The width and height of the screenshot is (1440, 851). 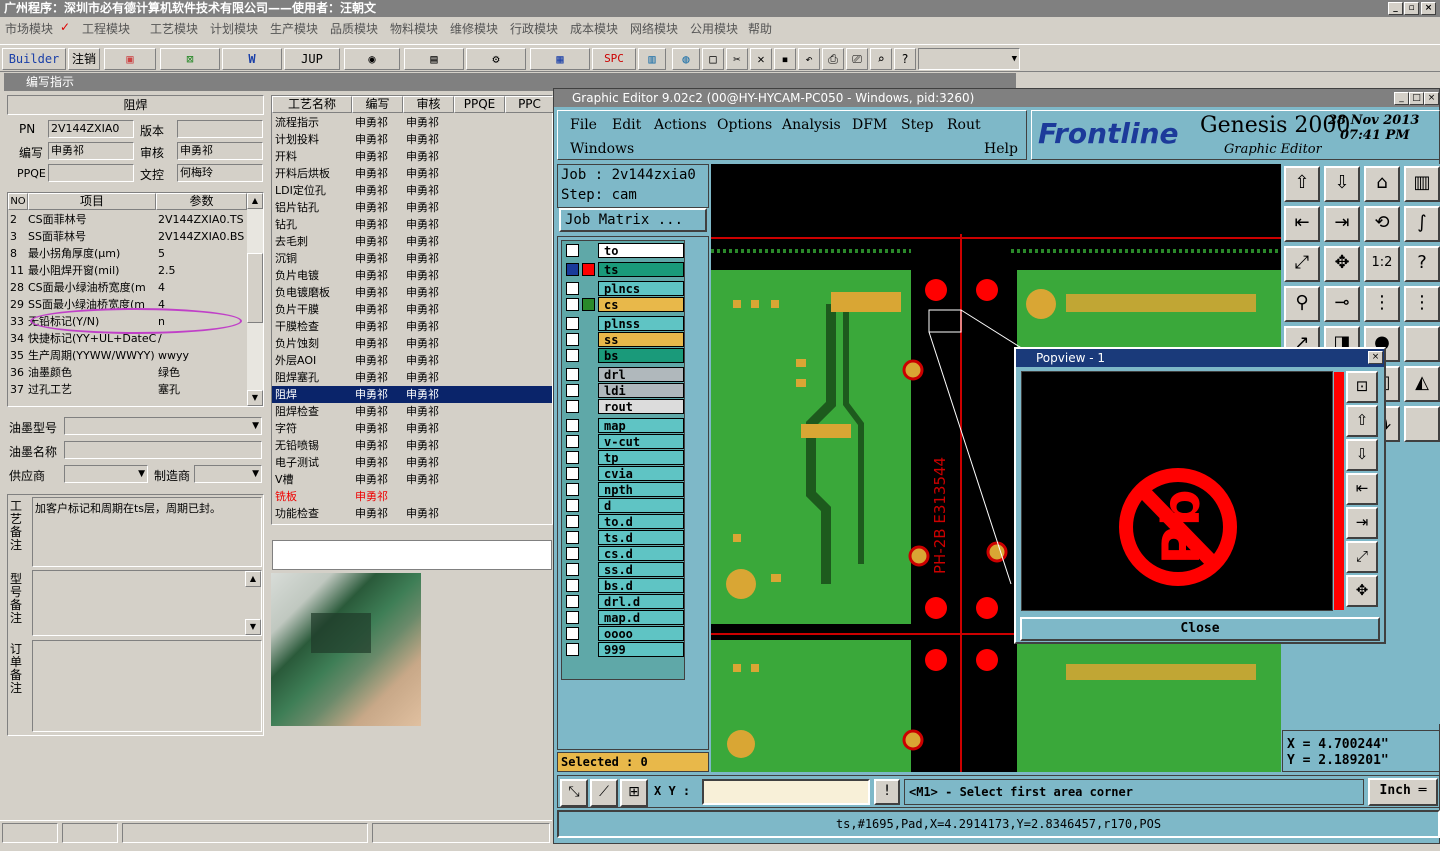 I want to click on delete-icon: ✕, so click(x=761, y=59).